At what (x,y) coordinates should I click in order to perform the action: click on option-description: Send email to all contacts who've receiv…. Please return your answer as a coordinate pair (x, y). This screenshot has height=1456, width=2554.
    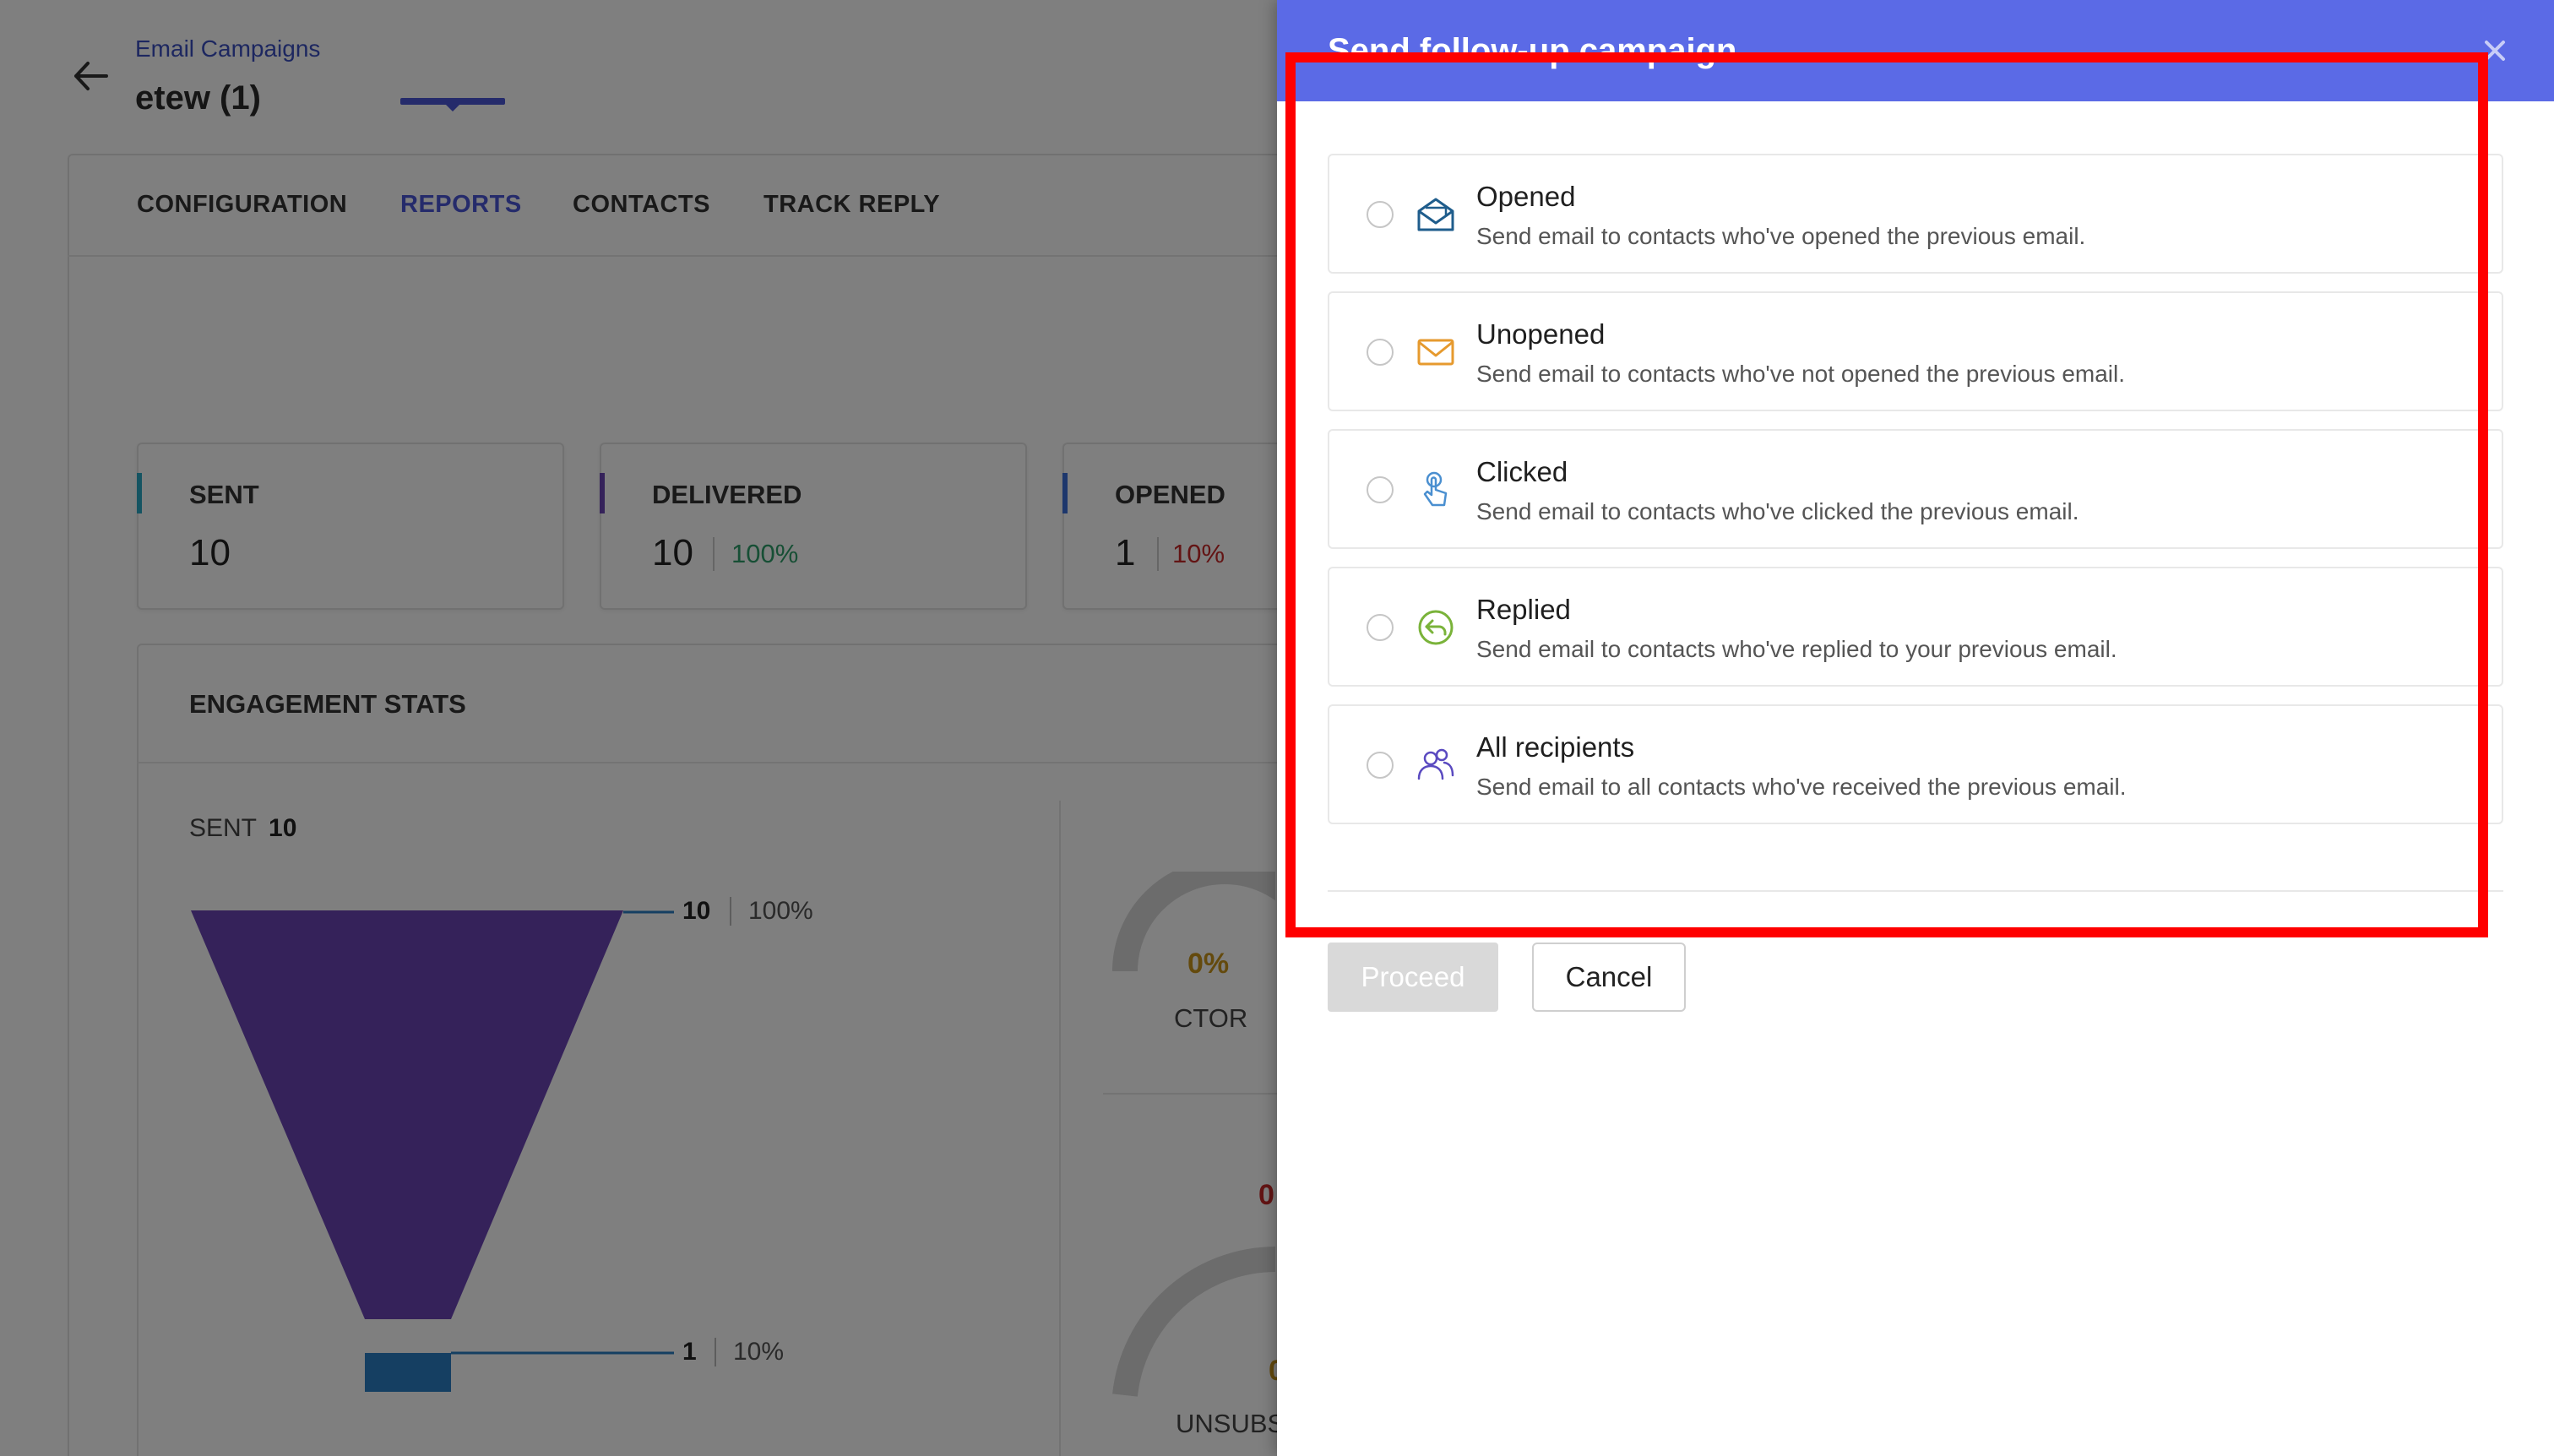
    Looking at the image, I should click on (1801, 787).